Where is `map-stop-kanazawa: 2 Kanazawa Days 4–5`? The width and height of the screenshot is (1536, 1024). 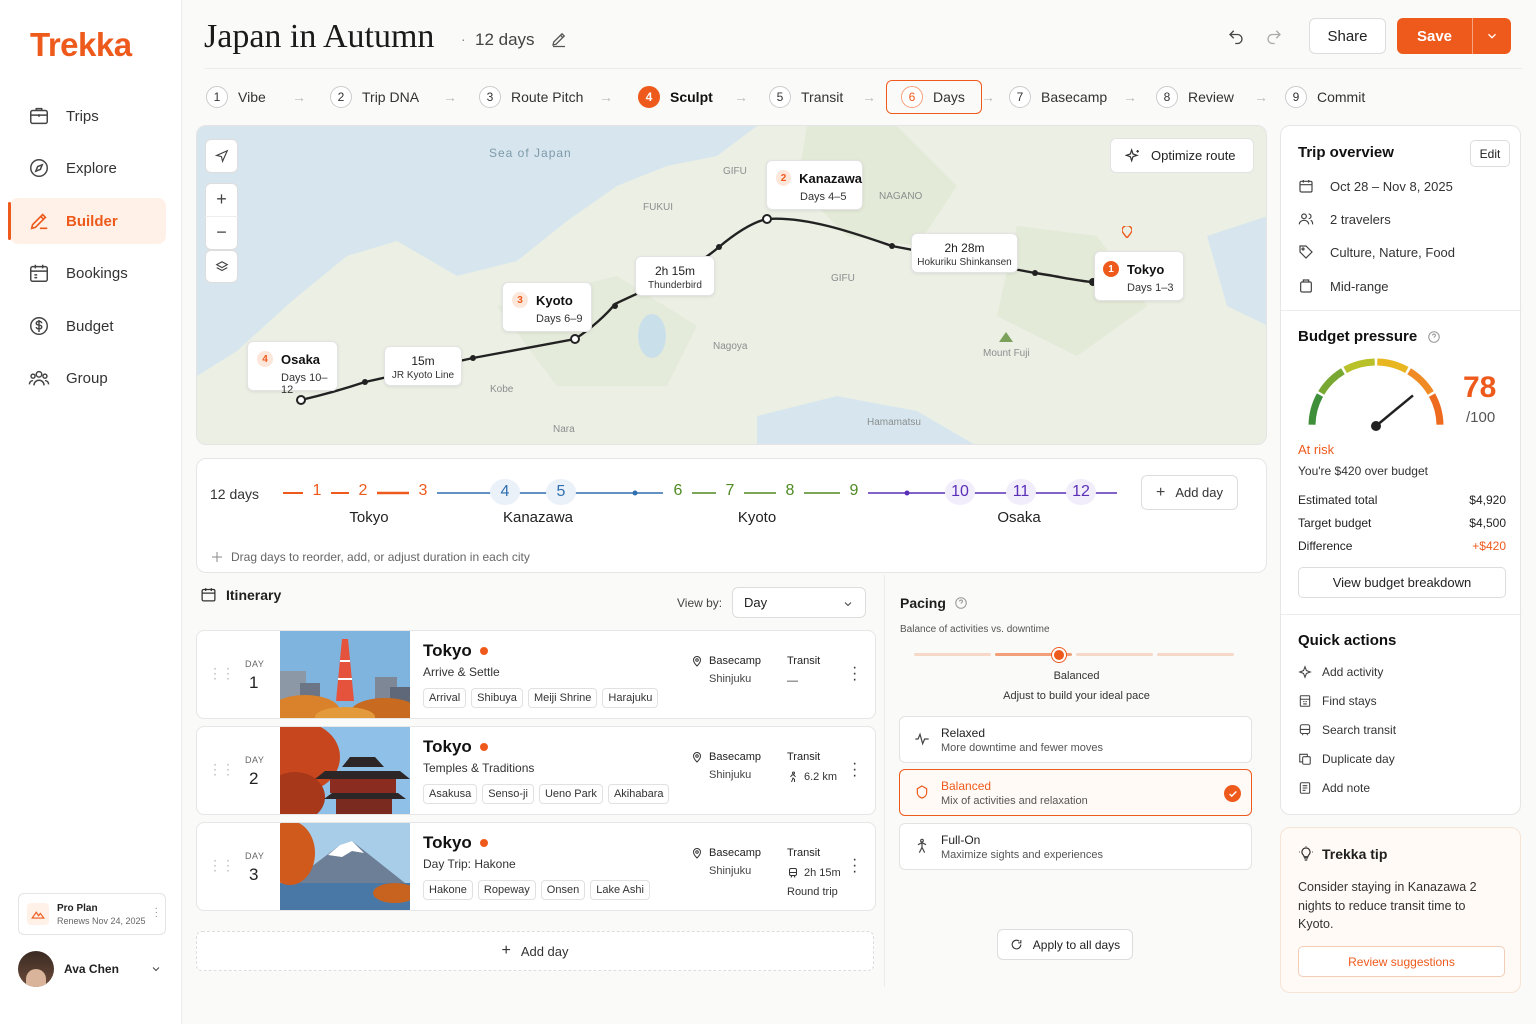
map-stop-kanazawa: 2 Kanazawa Days 4–5 is located at coordinates (814, 185).